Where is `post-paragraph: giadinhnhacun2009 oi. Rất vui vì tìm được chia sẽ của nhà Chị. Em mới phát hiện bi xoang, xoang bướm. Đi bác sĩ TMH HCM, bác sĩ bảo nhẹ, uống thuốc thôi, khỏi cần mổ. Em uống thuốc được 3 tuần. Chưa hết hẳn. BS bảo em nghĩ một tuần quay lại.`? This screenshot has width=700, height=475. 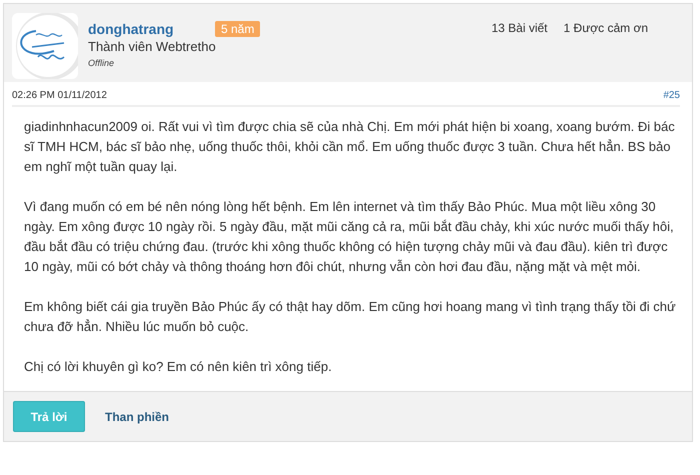
post-paragraph: giadinhnhacun2009 oi. Rất vui vì tìm được chia sẽ của nhà Chị. Em mới phát hiện bi xoang, xoang bướm. Đi bác sĩ TMH HCM, bác sĩ bảo nhẹ, uống thuốc thôi, khỏi cần mổ. Em uống thuốc được 3 tuần. Chưa hết hẳn. BS bảo em nghĩ một tuần quay lại. is located at coordinates (350, 147).